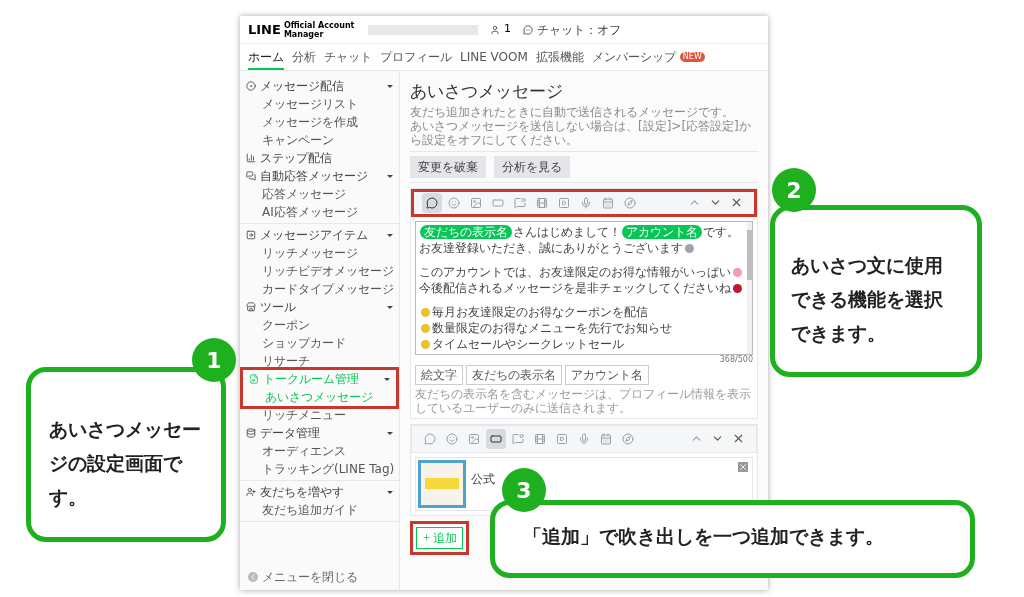 Image resolution: width=1024 pixels, height=597 pixels. What do you see at coordinates (319, 451) in the screenshot?
I see `sidebar-item: オーディエンス` at bounding box center [319, 451].